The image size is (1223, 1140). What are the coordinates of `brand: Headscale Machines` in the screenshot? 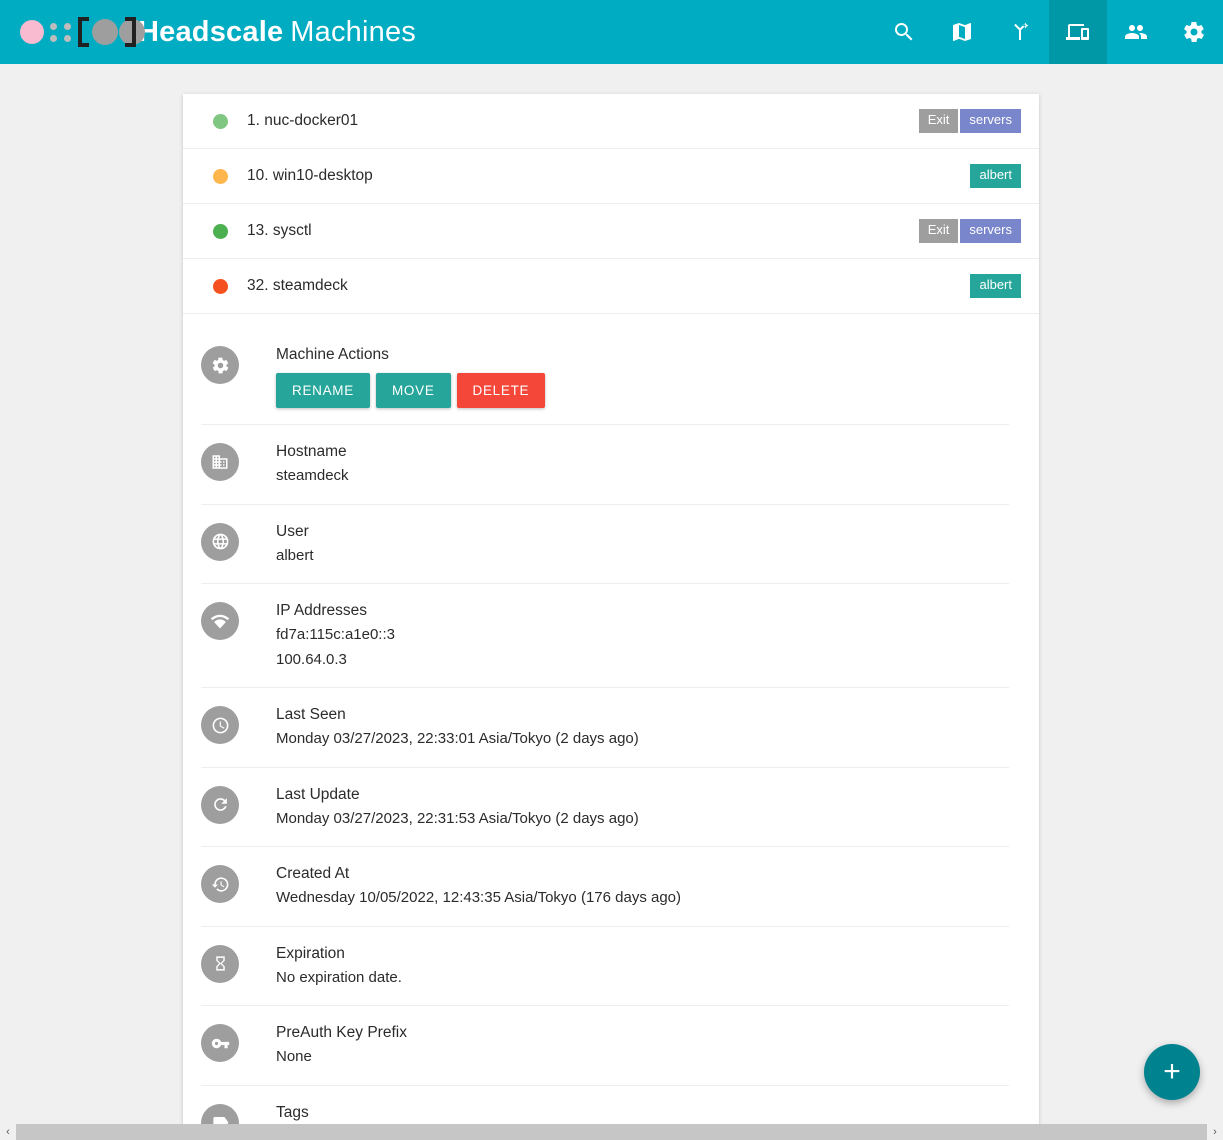 It's located at (208, 32).